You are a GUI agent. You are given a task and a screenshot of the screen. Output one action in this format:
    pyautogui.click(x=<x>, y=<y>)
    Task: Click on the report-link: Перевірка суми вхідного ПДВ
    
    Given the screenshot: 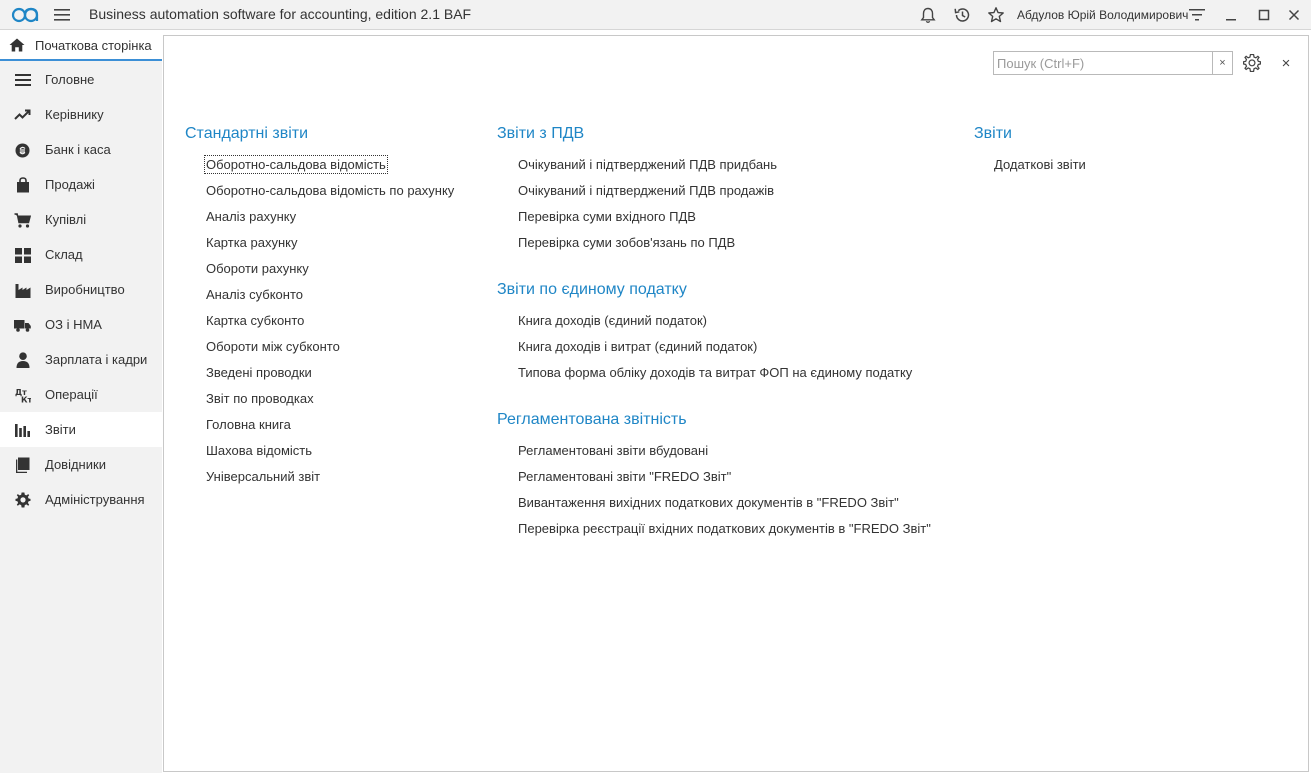 What is the action you would take?
    pyautogui.click(x=607, y=216)
    